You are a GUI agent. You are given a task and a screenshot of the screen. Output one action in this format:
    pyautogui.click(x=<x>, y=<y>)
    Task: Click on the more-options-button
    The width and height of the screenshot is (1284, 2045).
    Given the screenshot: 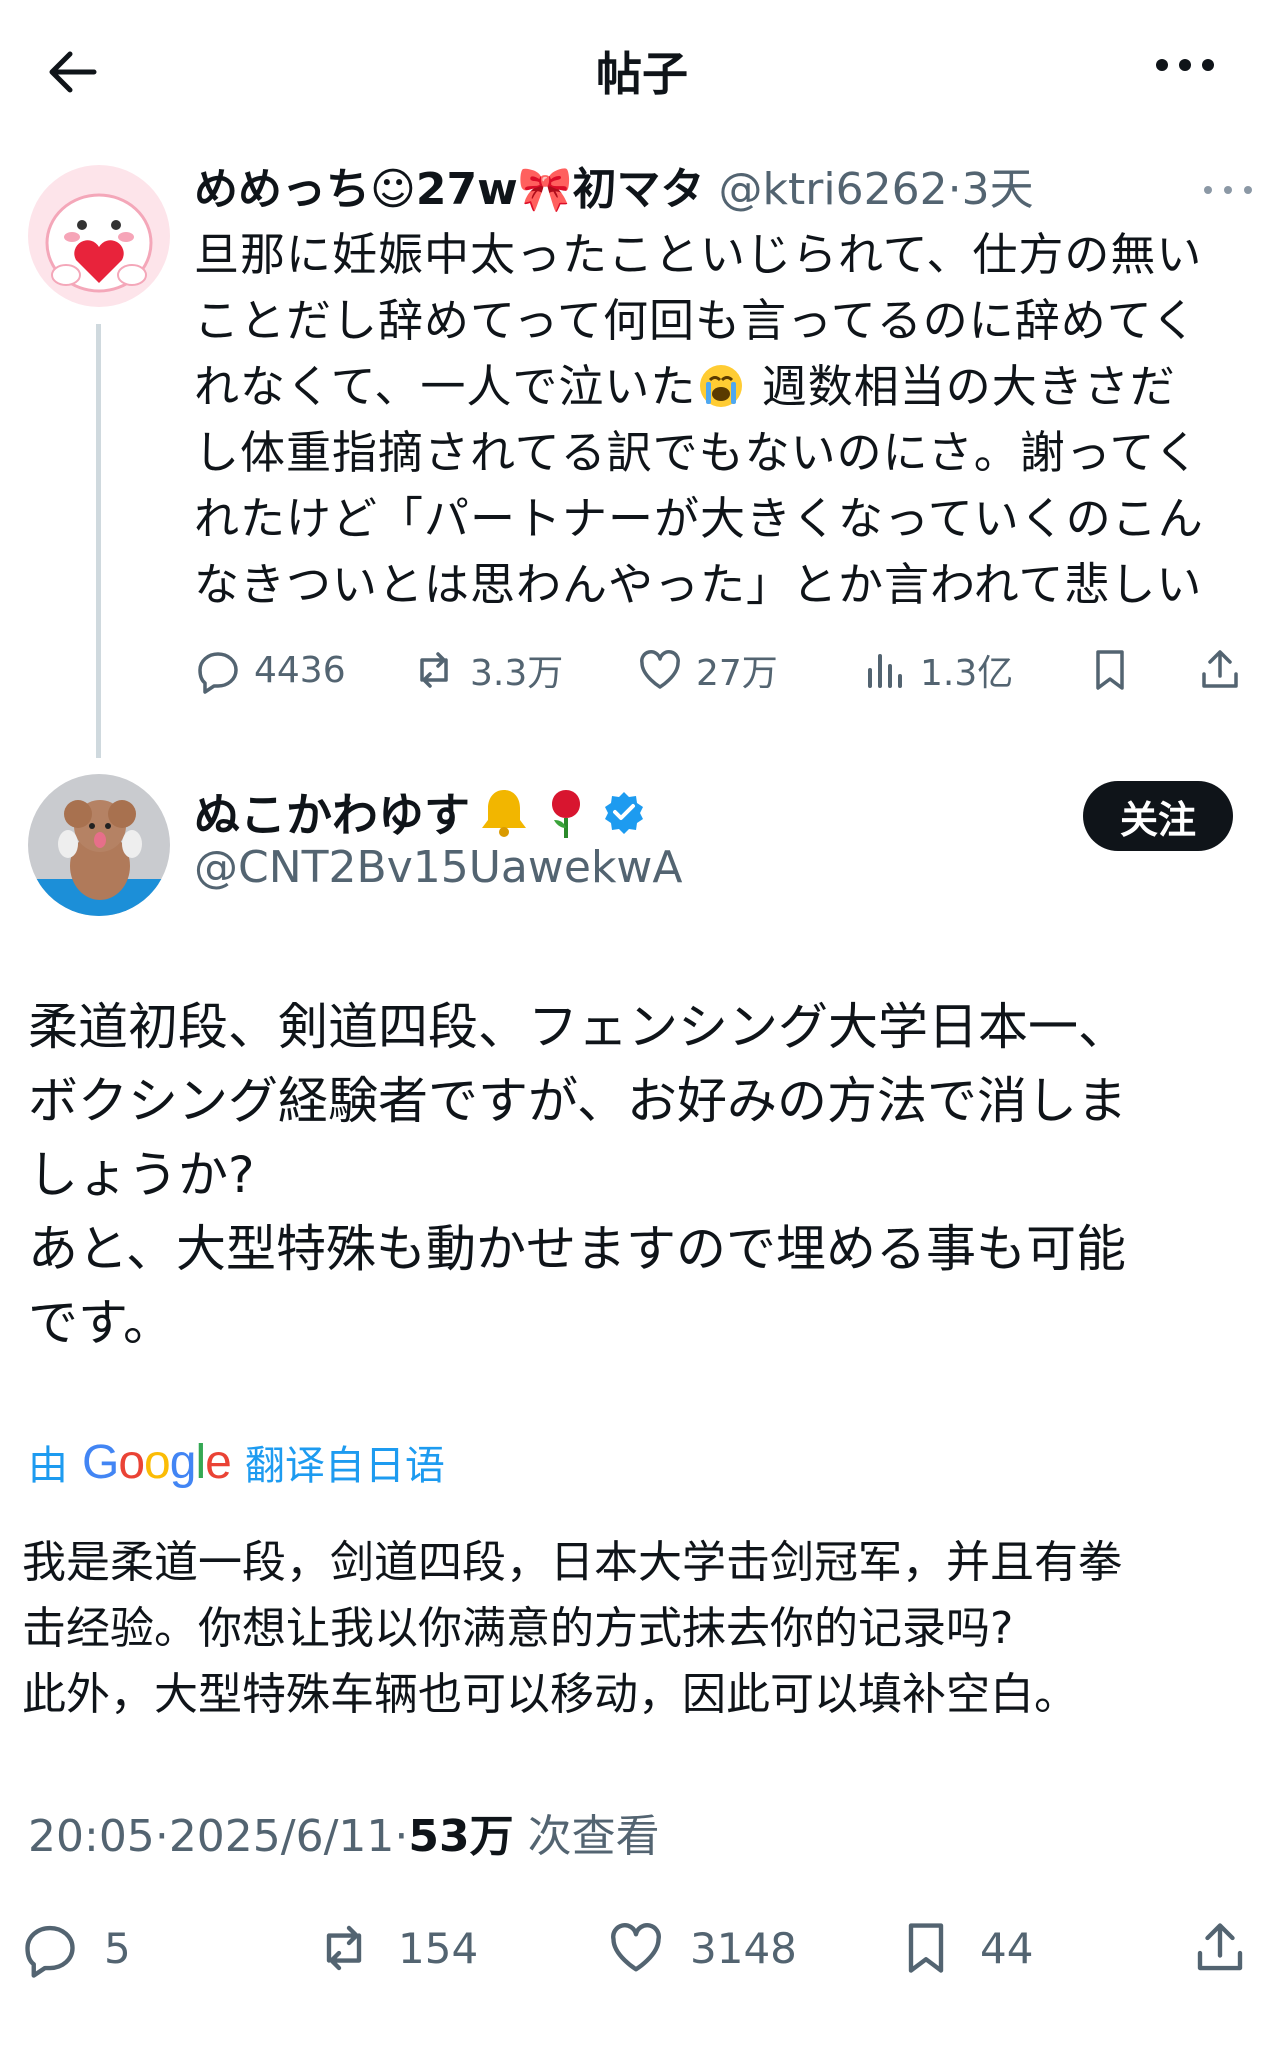 What is the action you would take?
    pyautogui.click(x=1185, y=65)
    